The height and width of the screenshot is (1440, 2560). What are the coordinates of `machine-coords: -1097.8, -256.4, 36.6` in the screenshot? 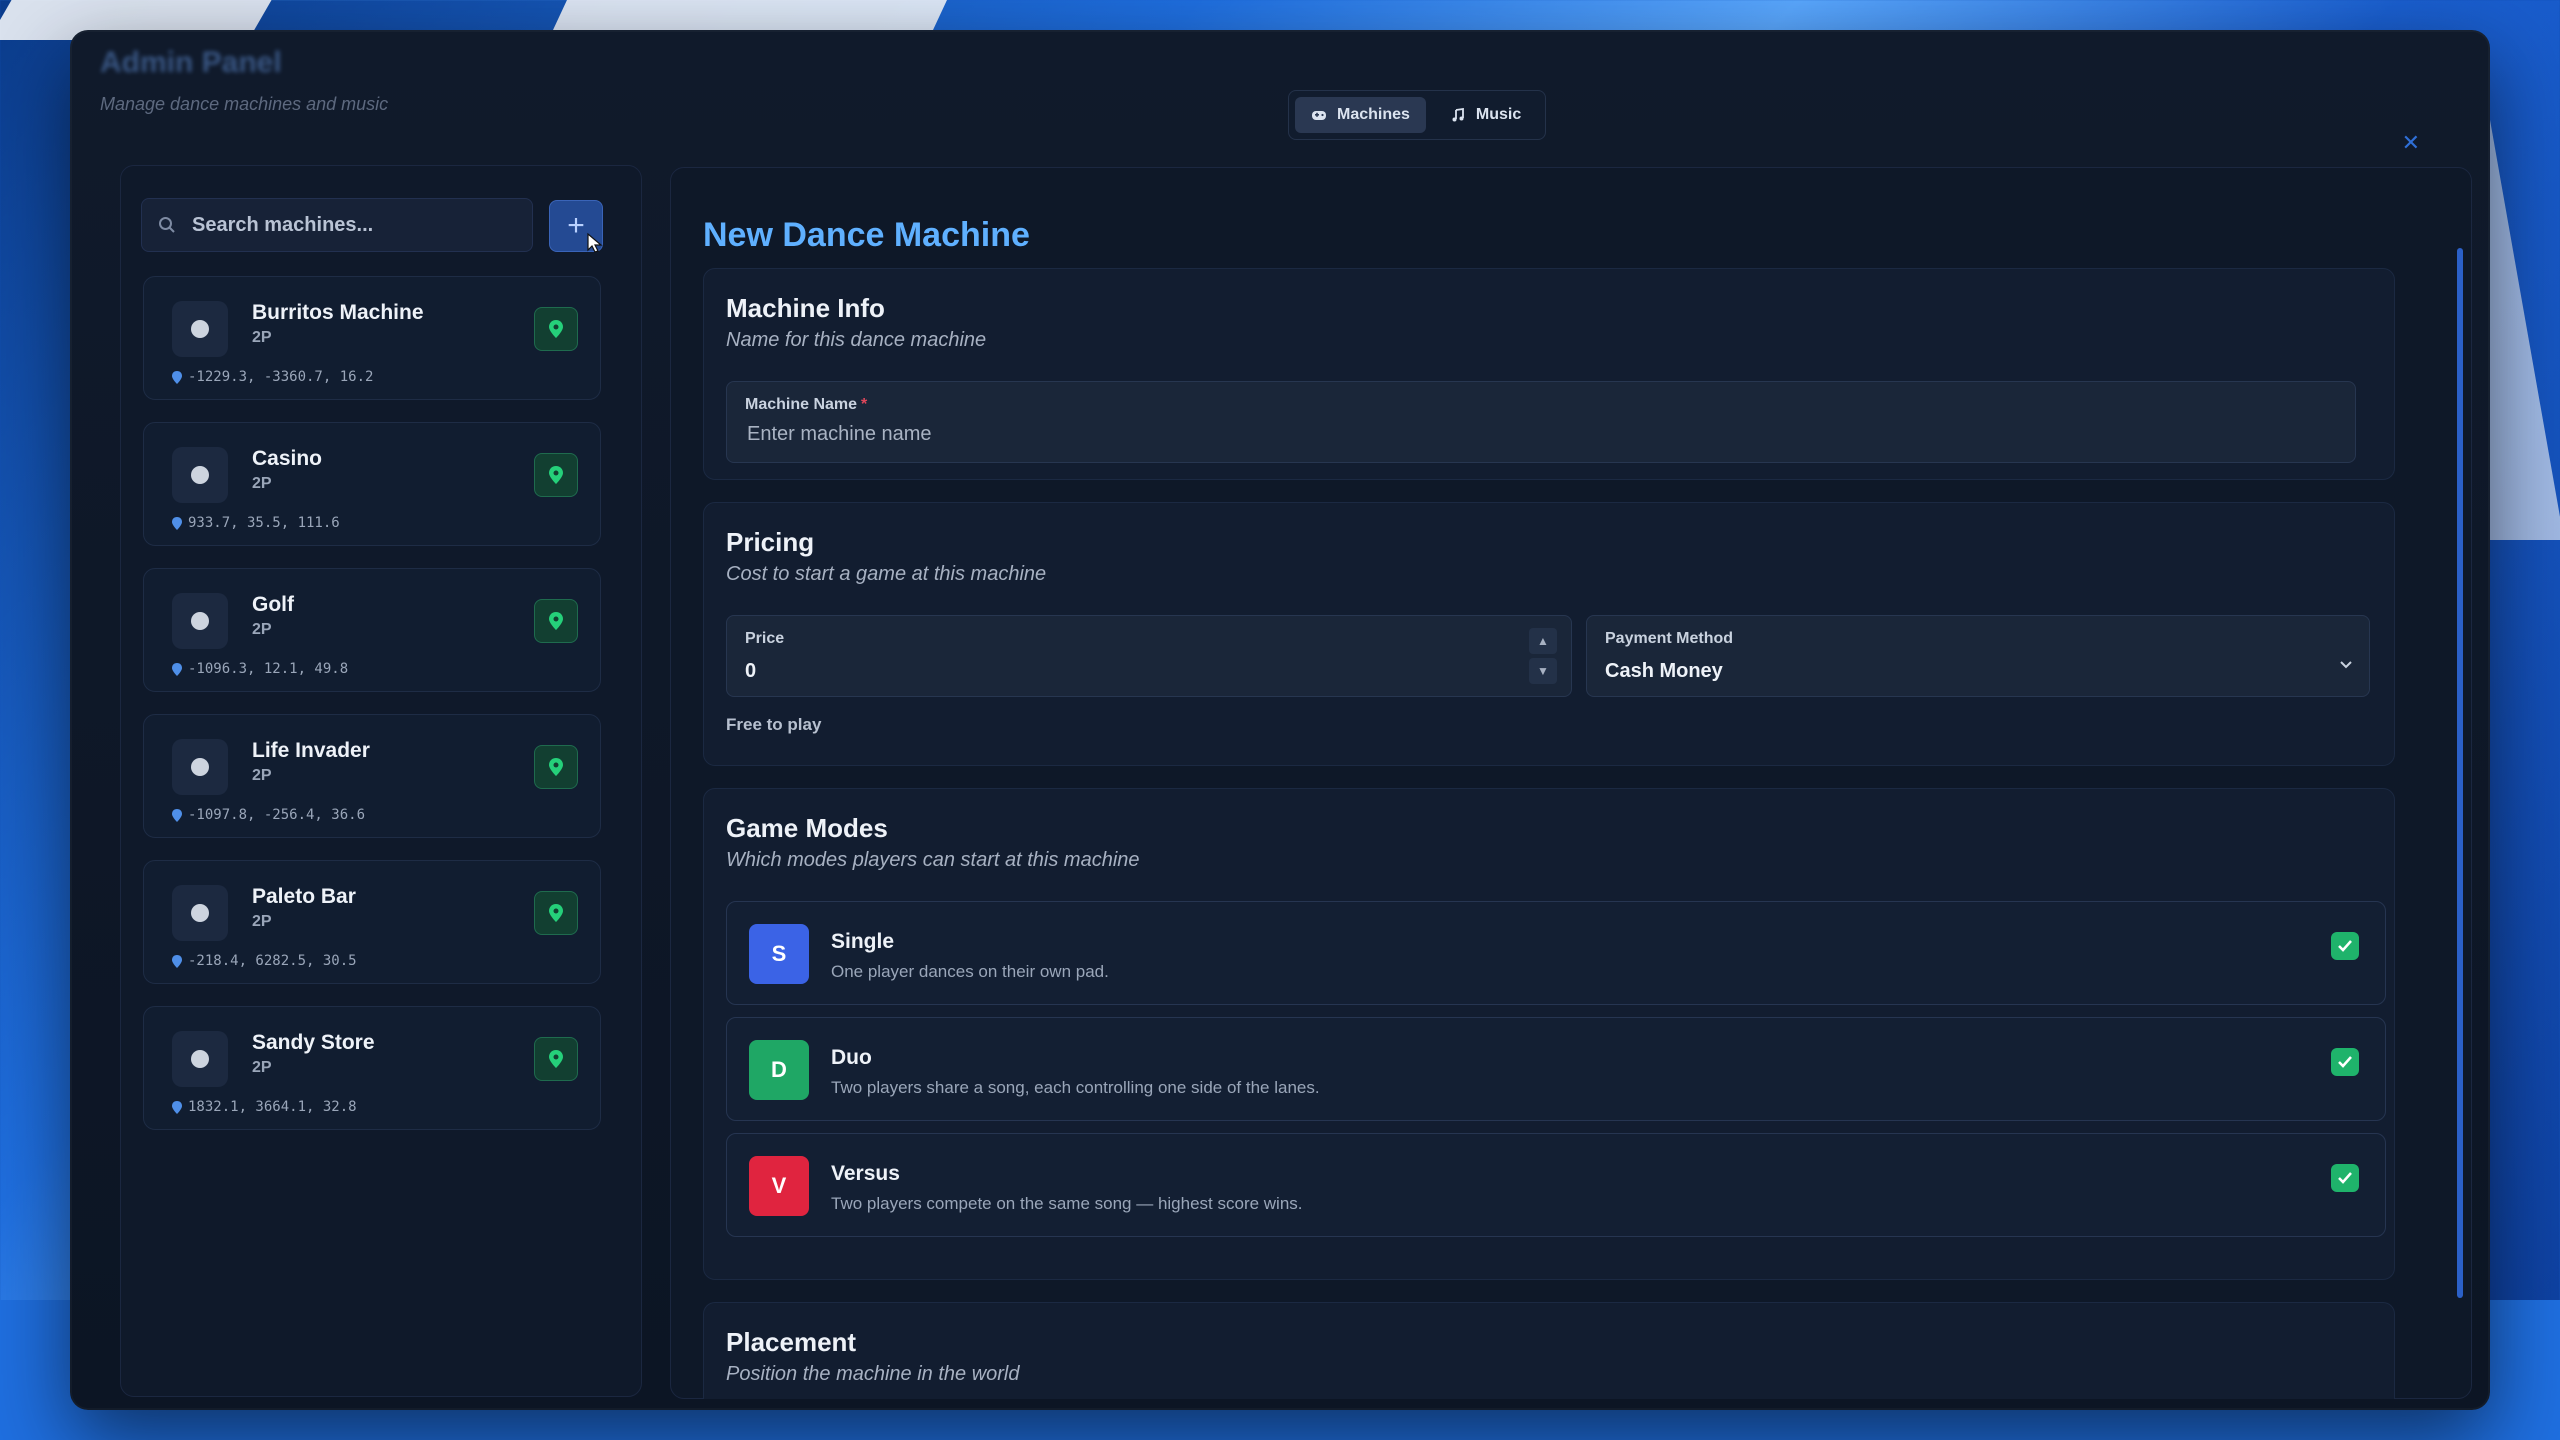 It's located at (268, 815).